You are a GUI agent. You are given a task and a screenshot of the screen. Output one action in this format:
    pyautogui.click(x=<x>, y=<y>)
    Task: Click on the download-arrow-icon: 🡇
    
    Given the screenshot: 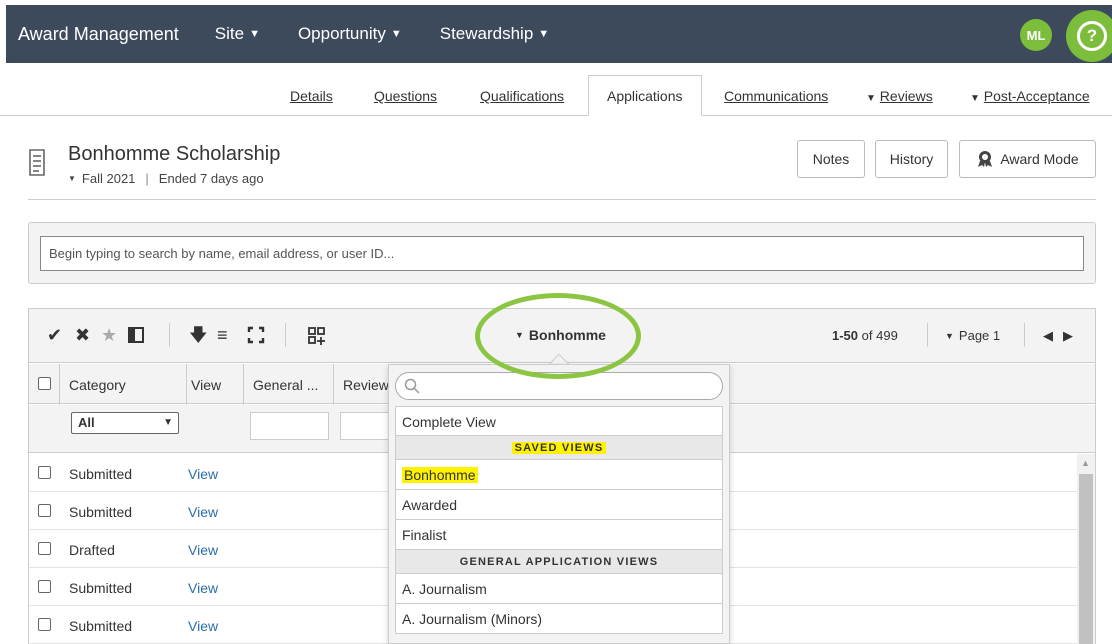 What is the action you would take?
    pyautogui.click(x=198, y=335)
    